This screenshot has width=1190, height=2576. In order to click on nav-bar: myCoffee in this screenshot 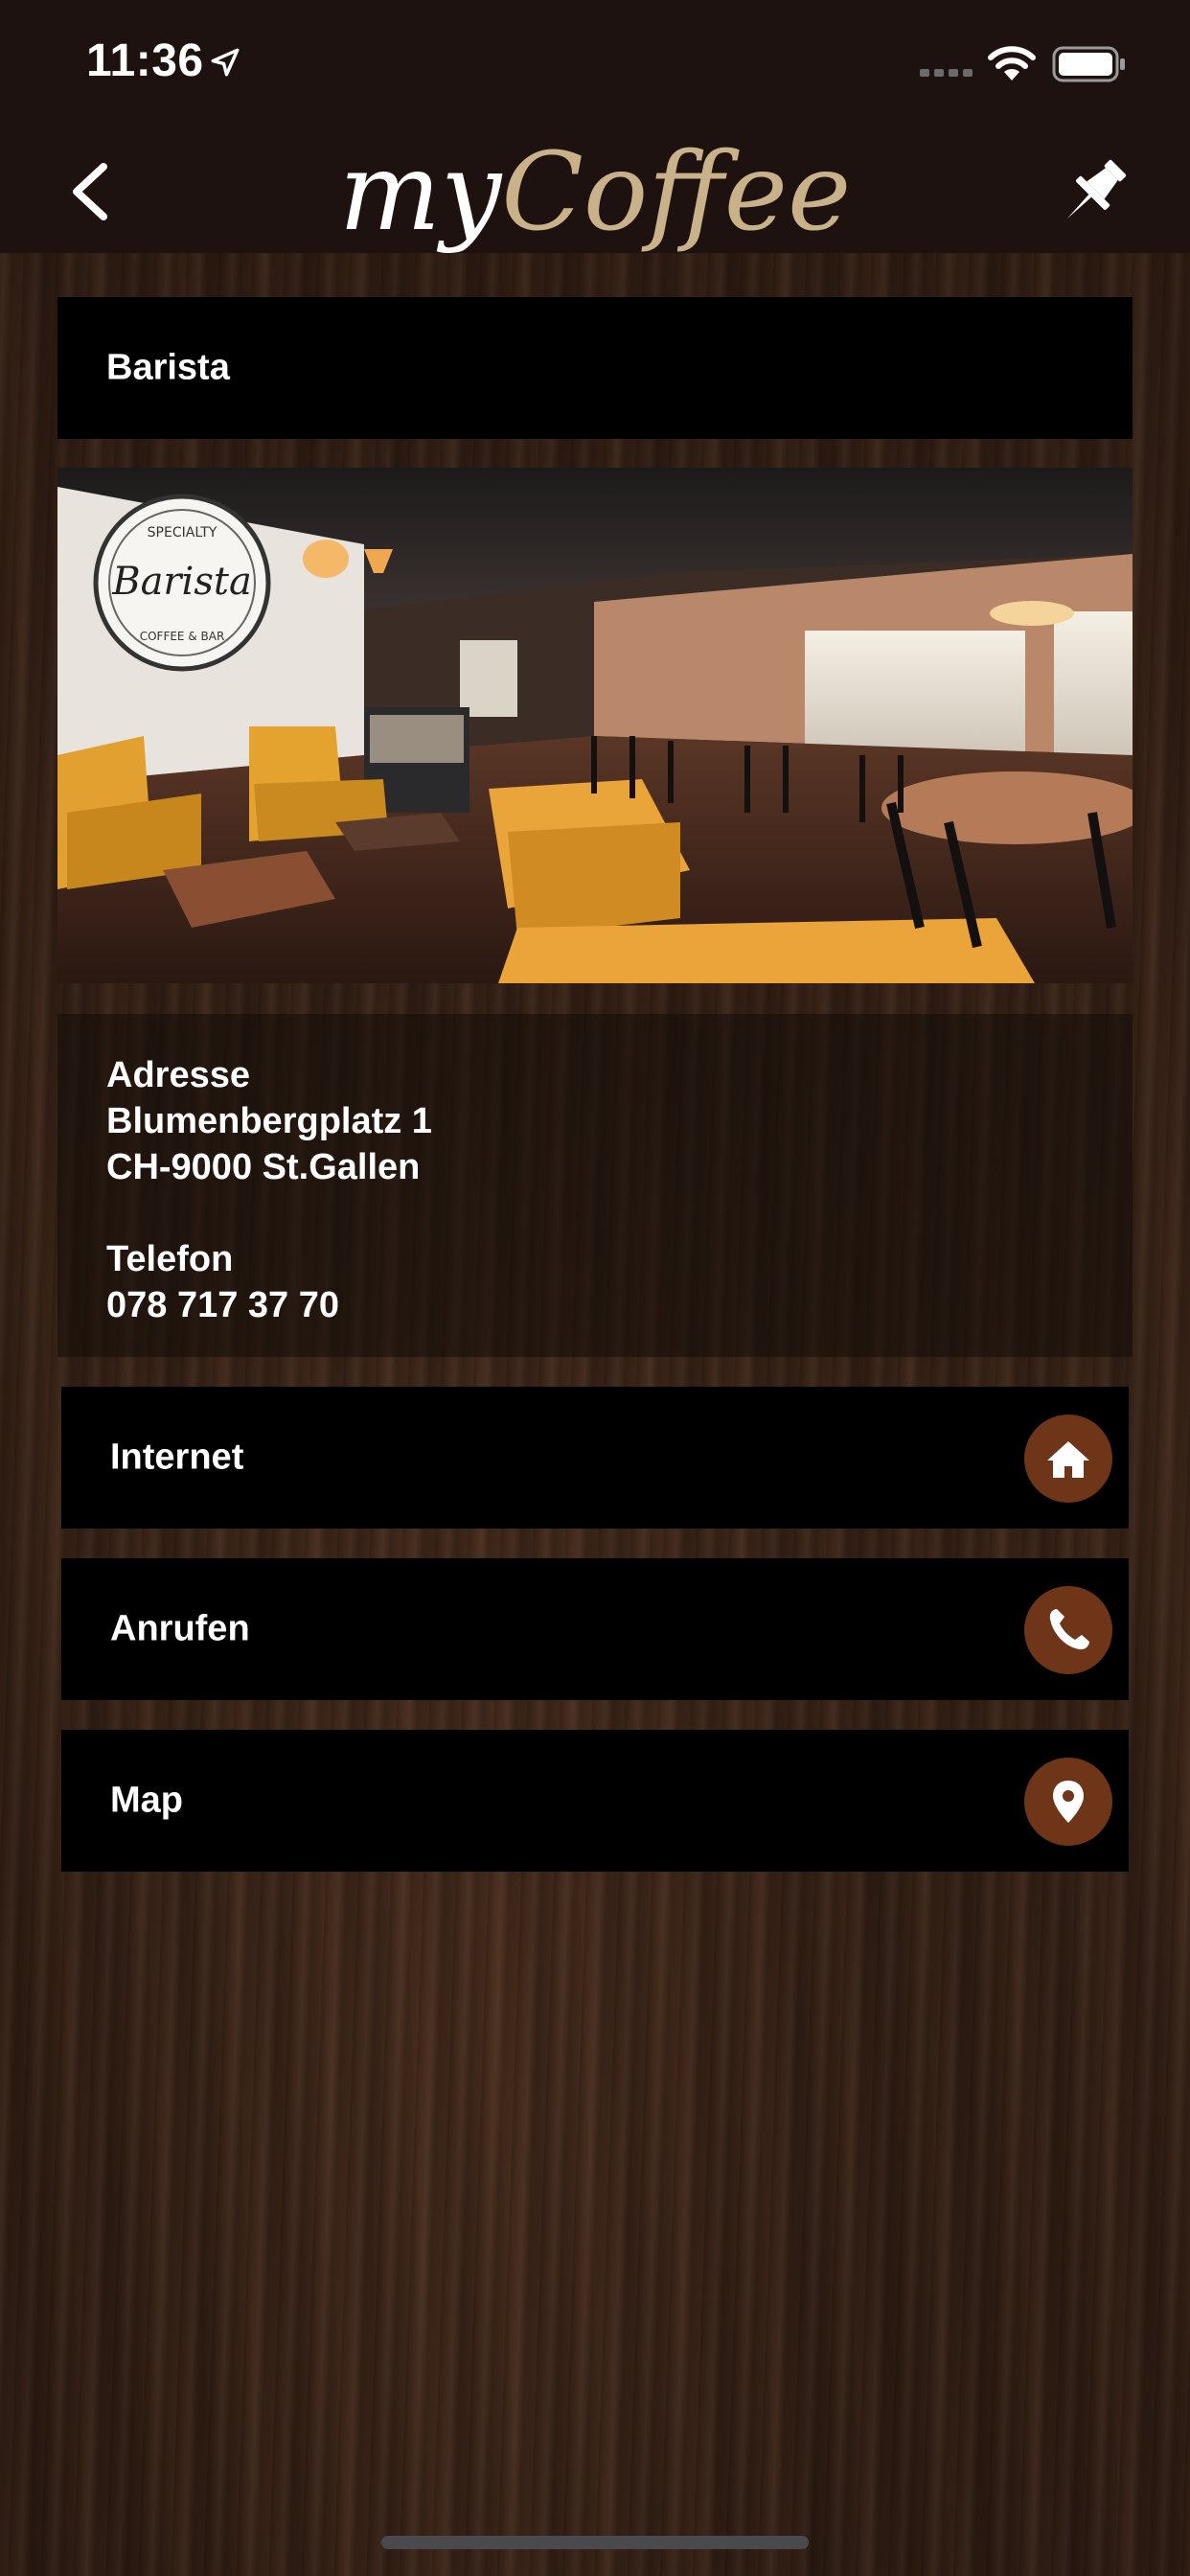, I will do `click(595, 190)`.